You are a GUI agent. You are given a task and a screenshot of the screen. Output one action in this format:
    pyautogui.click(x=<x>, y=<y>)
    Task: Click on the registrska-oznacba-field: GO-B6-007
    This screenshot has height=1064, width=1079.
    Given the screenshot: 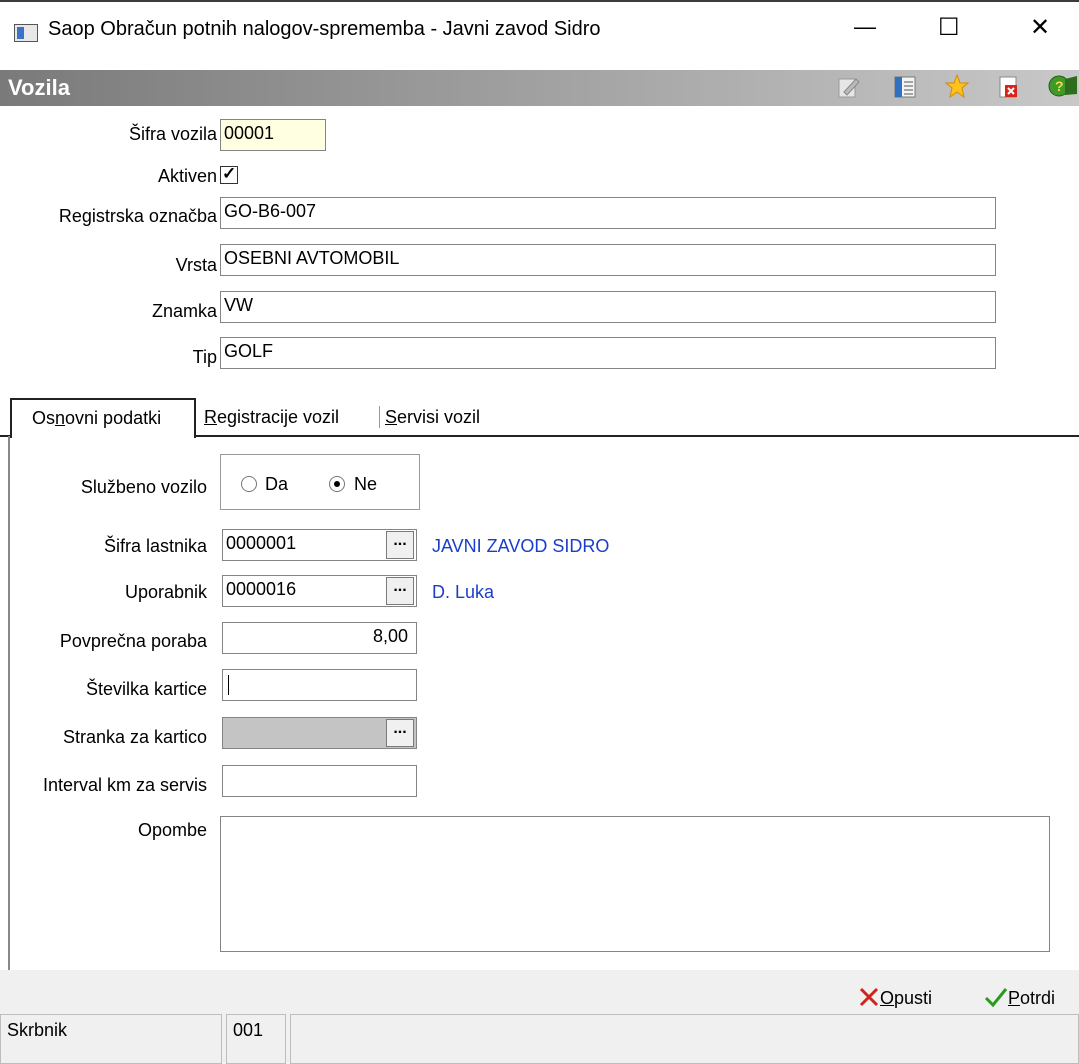 What is the action you would take?
    pyautogui.click(x=608, y=213)
    